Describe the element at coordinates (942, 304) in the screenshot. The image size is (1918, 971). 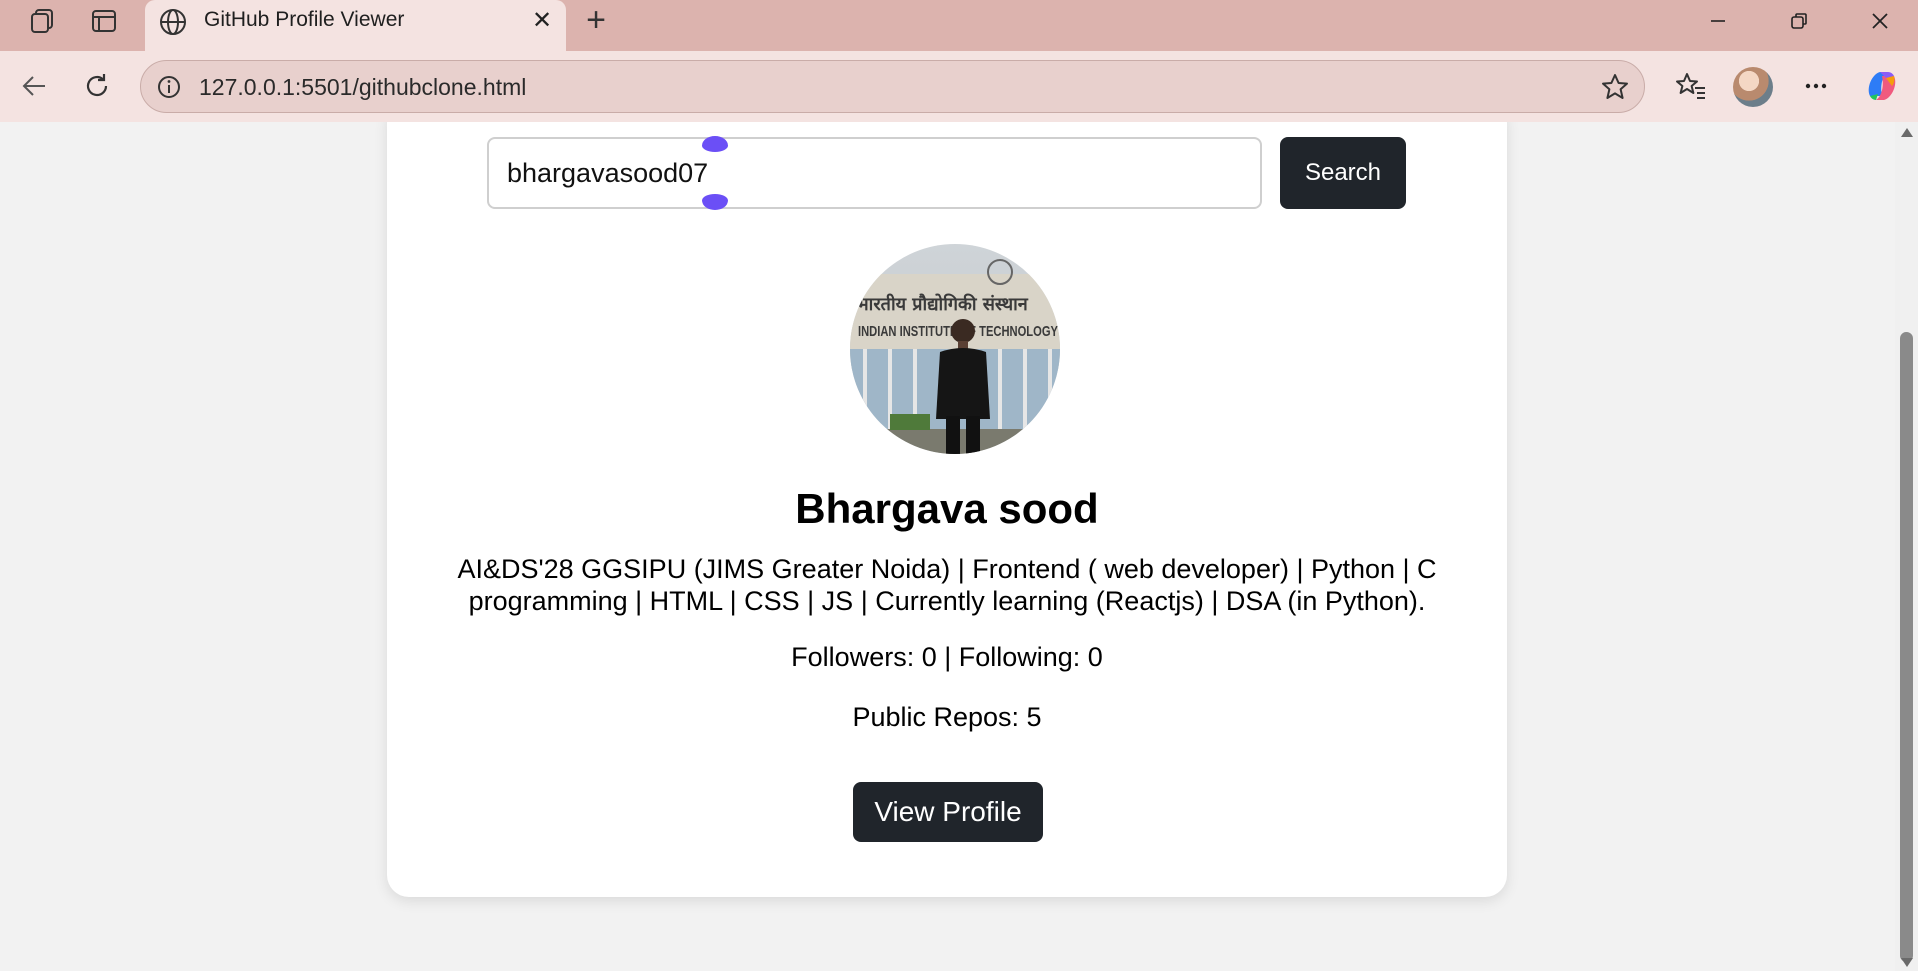
I see `avatar-signage-hindi: भारतीय प्रौद्योगिकी संस्थान` at that location.